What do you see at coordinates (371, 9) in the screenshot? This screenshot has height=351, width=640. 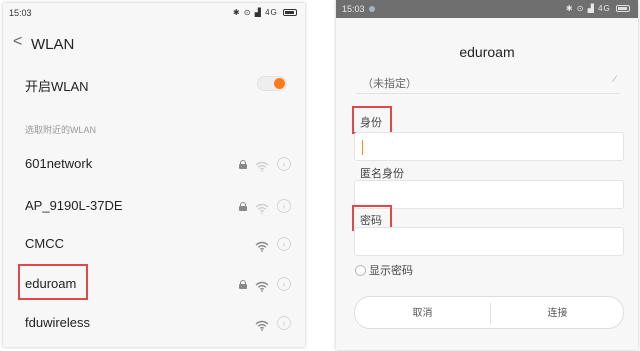 I see `notification-dot-icon` at bounding box center [371, 9].